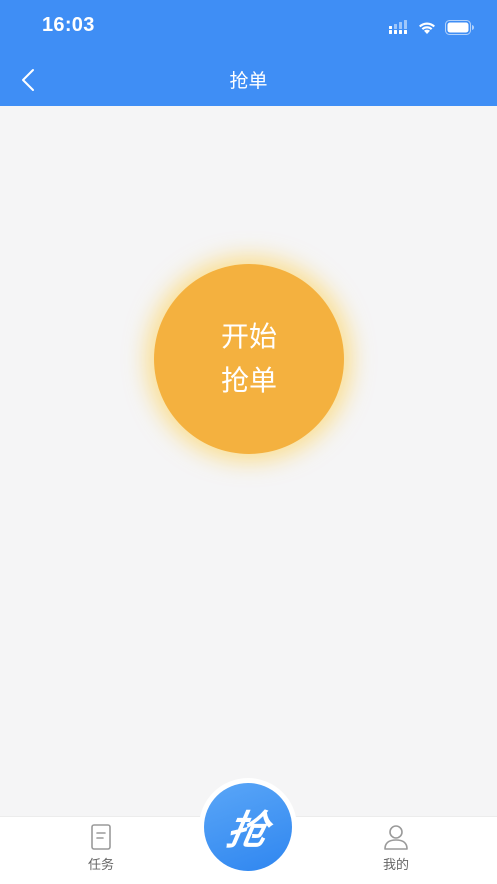 Image resolution: width=497 pixels, height=884 pixels. I want to click on start-grab-order-button: 开始 抢单, so click(249, 359).